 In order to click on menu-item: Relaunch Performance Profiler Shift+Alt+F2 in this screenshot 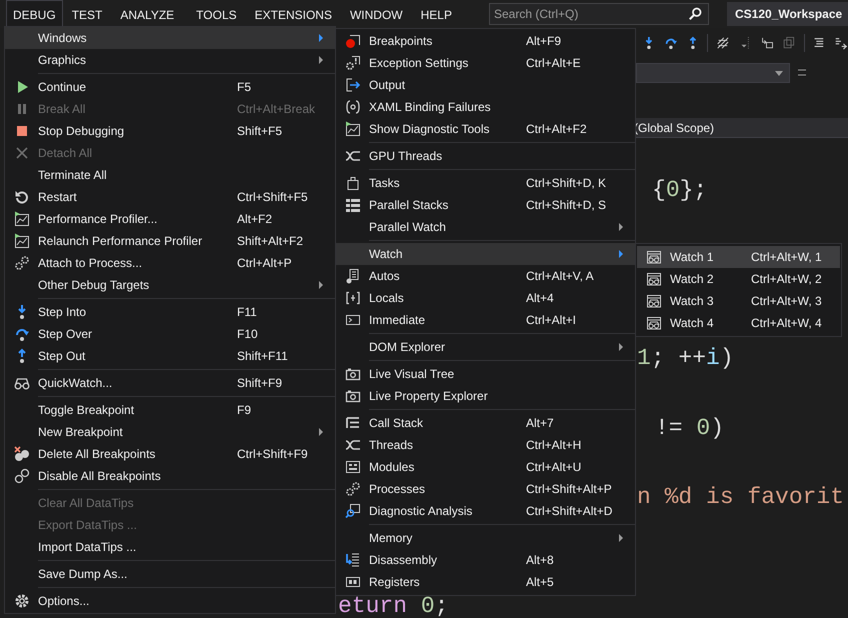, I will do `click(170, 241)`.